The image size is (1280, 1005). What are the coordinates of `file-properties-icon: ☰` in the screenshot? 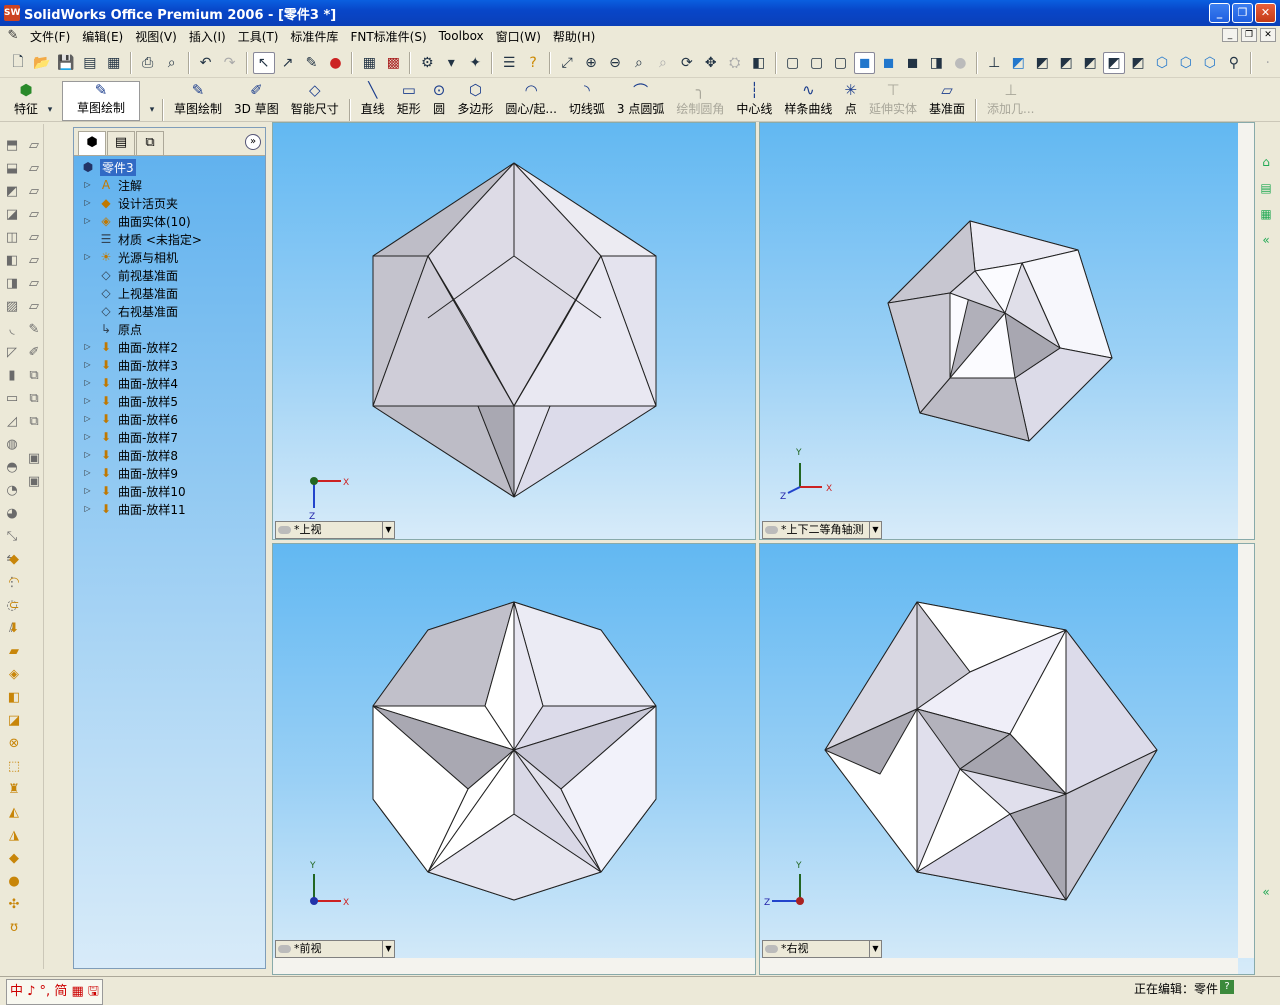 It's located at (509, 63).